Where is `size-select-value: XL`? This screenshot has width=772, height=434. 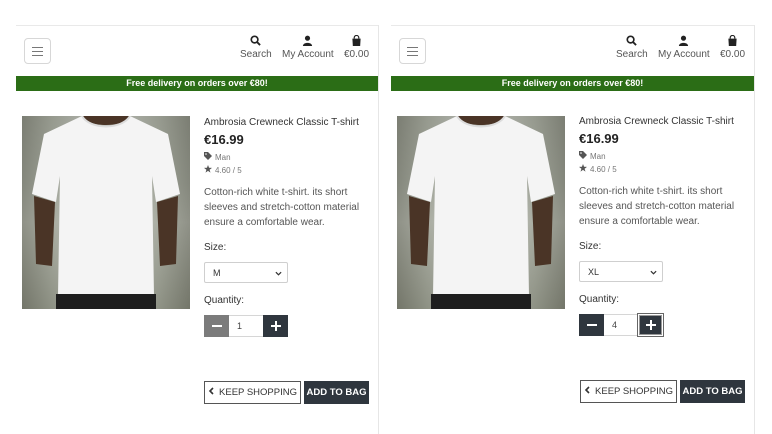 size-select-value: XL is located at coordinates (594, 271).